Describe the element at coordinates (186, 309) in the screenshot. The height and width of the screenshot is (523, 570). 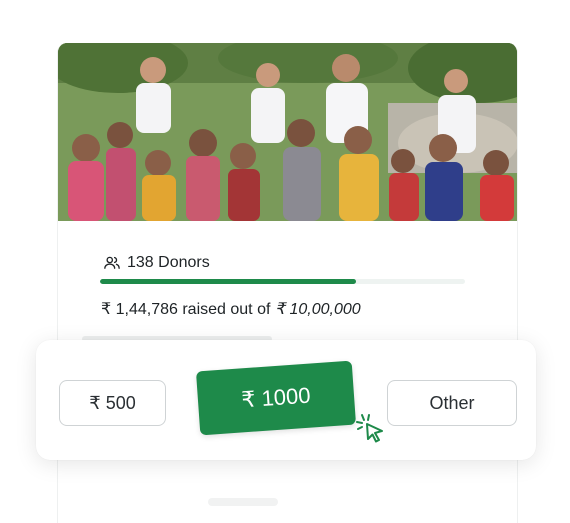
I see `raised-amount-text: ₹ 1,44,786 raised out of` at that location.